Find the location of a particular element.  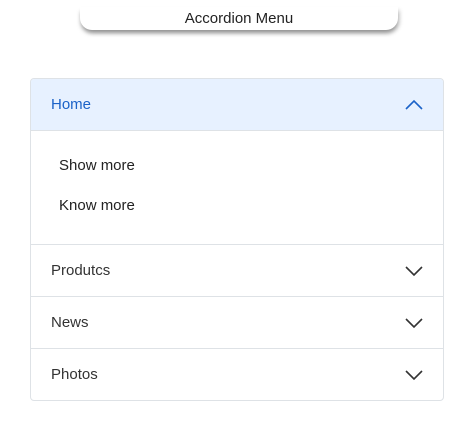

accordion-item-products: Produtcs is located at coordinates (237, 270).